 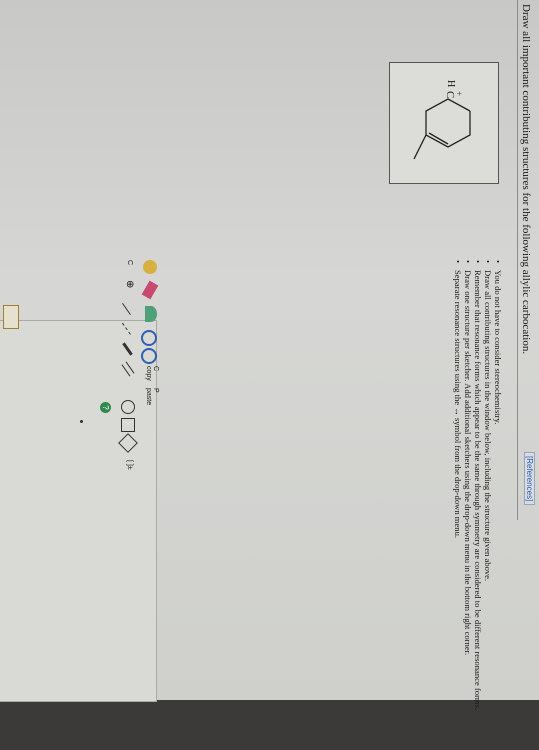 What do you see at coordinates (129, 262) in the screenshot?
I see `carbon-atom-tool: C` at bounding box center [129, 262].